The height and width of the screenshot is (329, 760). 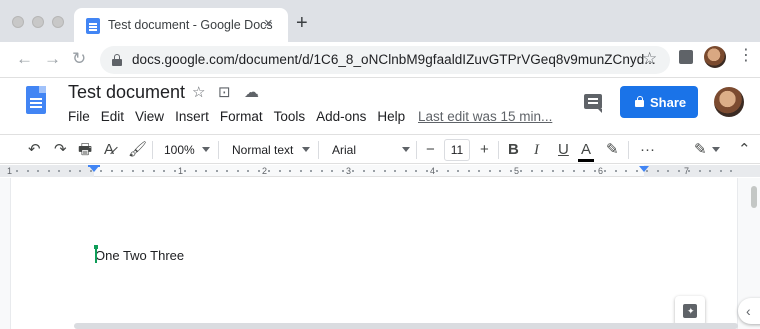 What do you see at coordinates (262, 150) in the screenshot?
I see `style-select: Normal text` at bounding box center [262, 150].